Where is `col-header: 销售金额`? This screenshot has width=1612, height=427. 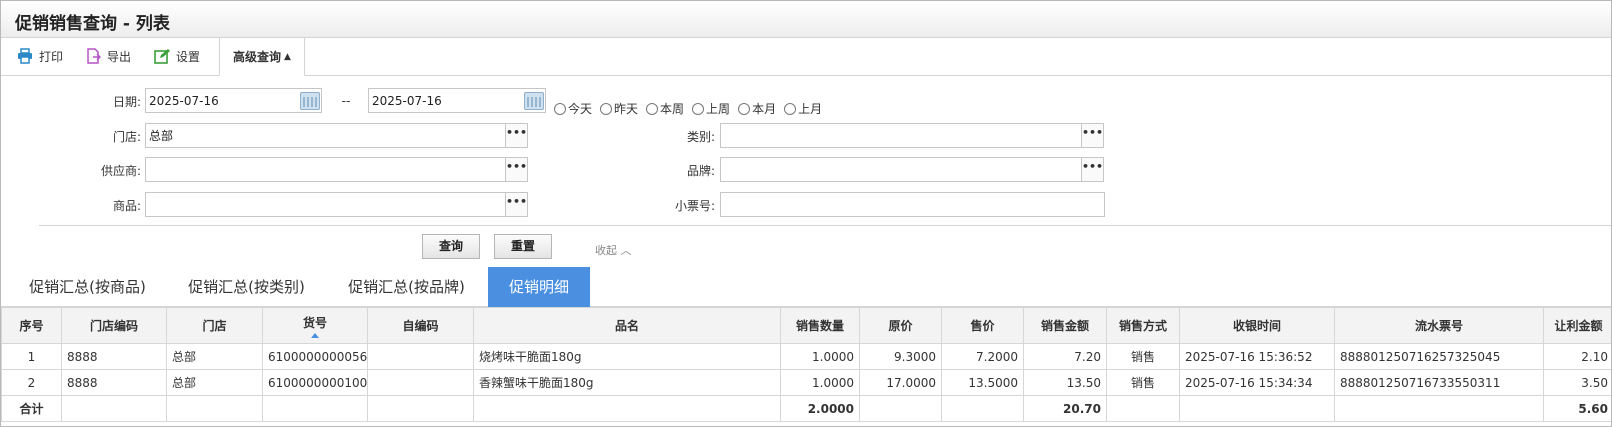
col-header: 销售金额 is located at coordinates (1065, 325).